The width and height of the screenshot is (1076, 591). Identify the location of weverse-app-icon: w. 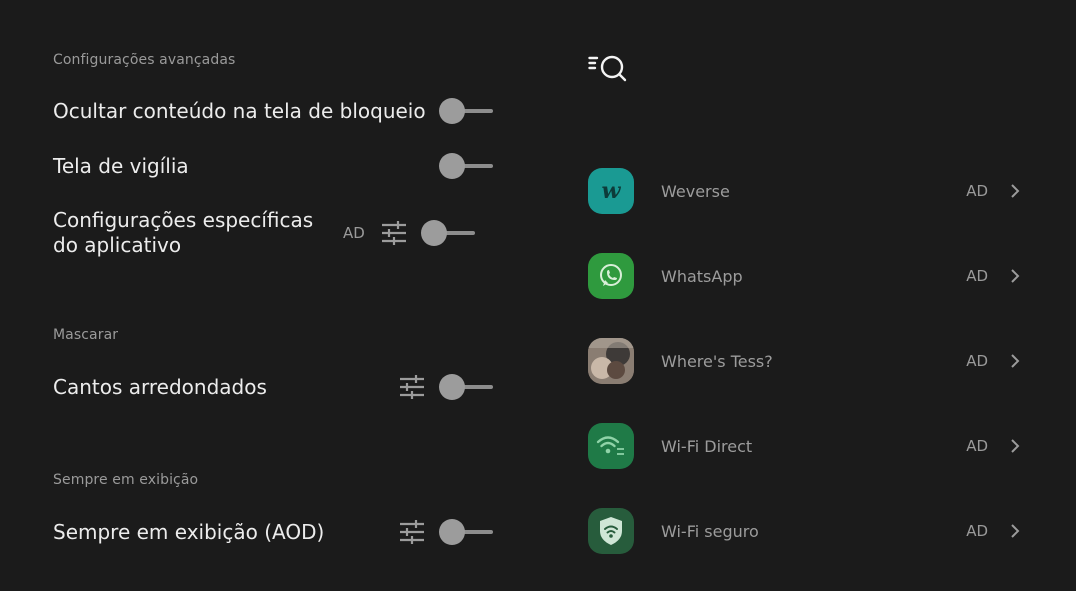
(611, 191).